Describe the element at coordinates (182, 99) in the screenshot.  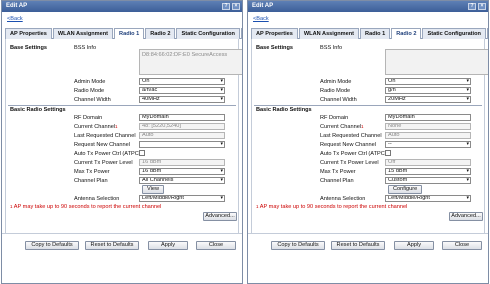
I see `channel-width-select: 40MHz` at that location.